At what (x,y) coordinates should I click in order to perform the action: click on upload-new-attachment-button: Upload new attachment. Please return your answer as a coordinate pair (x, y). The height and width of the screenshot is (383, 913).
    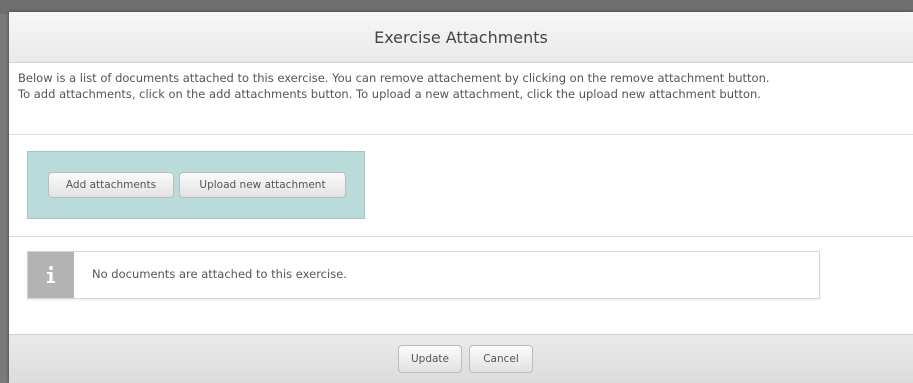
    Looking at the image, I should click on (262, 185).